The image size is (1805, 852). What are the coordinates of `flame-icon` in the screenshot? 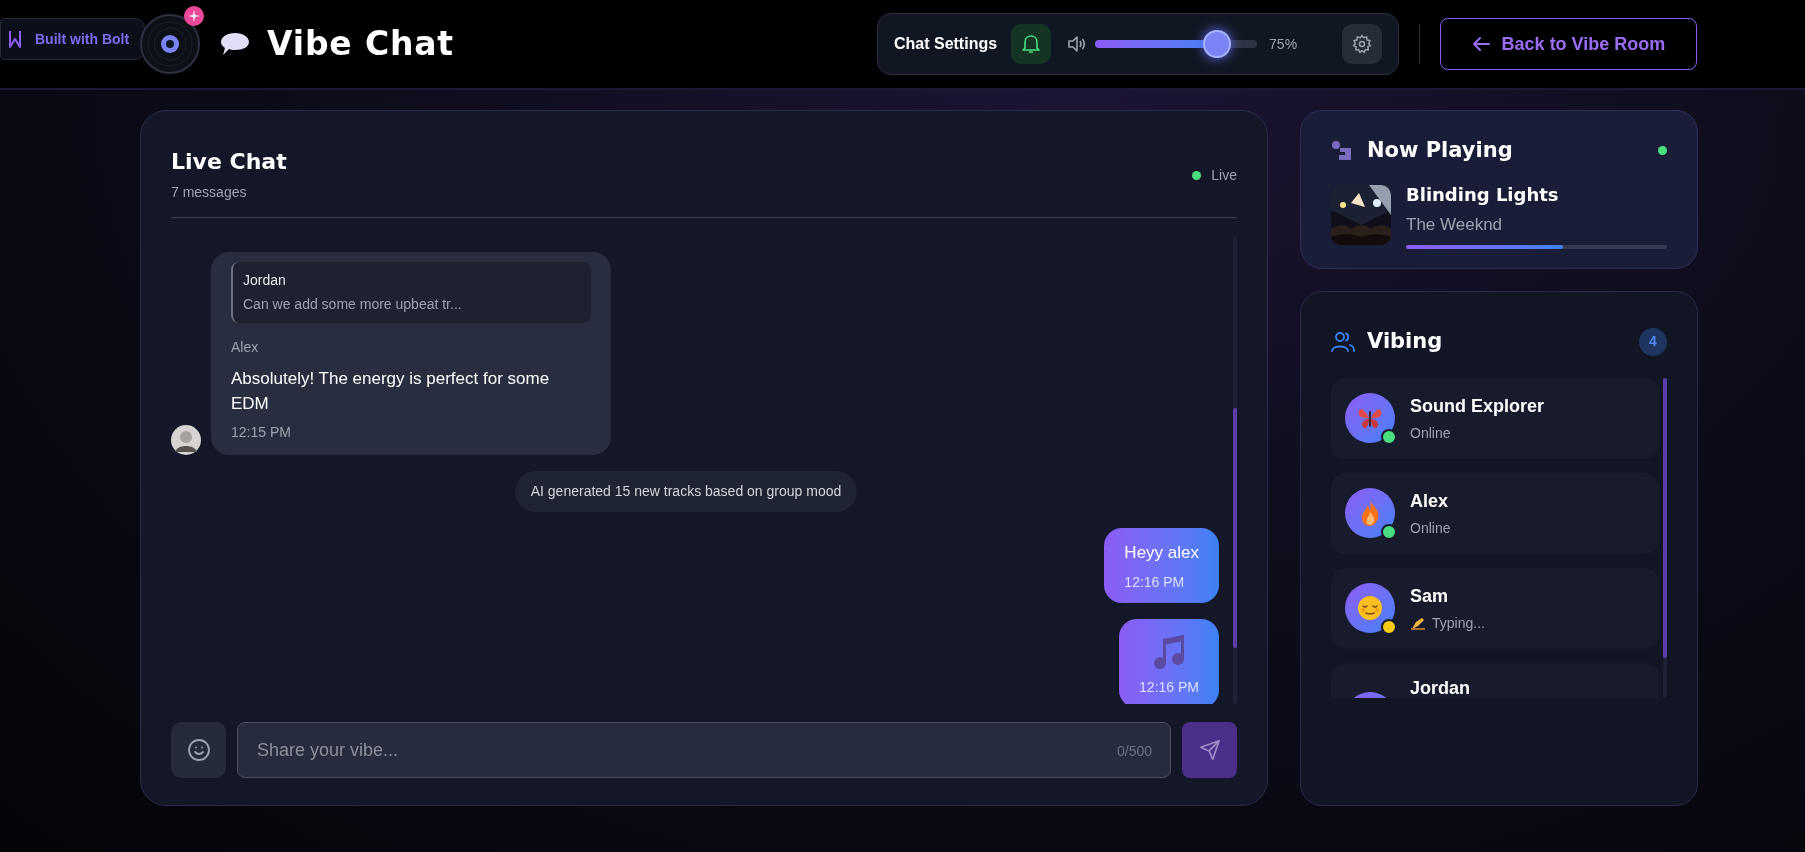 It's located at (1370, 513).